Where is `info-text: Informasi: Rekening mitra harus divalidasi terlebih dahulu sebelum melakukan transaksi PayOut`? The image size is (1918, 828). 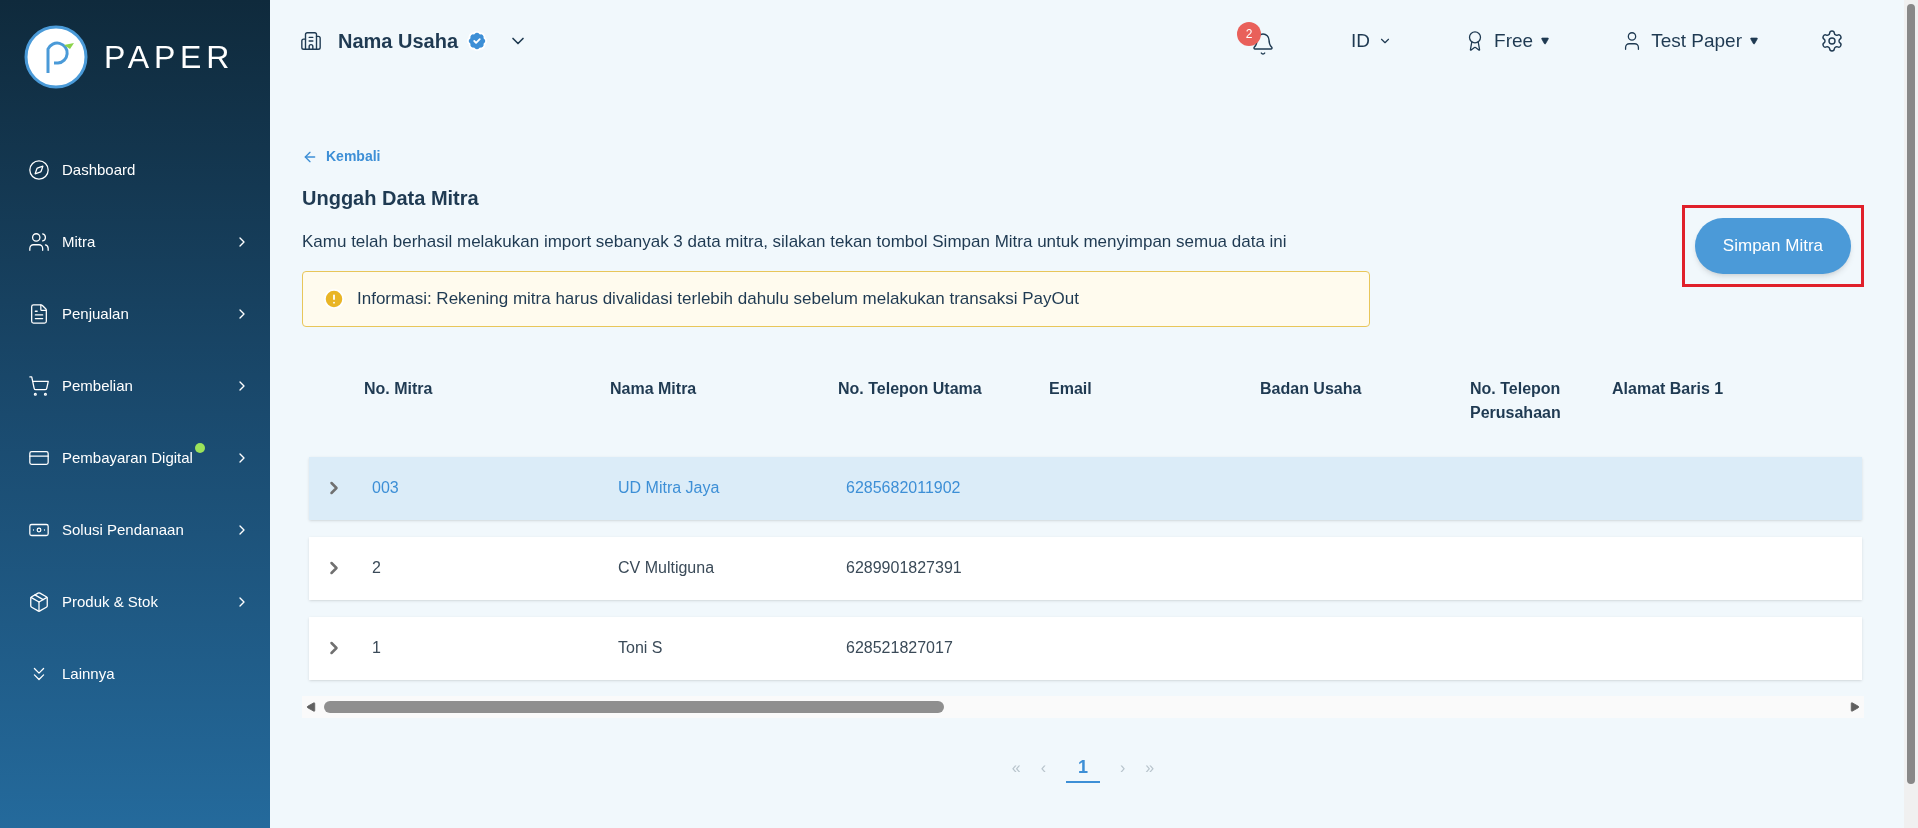 info-text: Informasi: Rekening mitra harus divalidasi terlebih dahulu sebelum melakukan transaksi PayOut is located at coordinates (718, 298).